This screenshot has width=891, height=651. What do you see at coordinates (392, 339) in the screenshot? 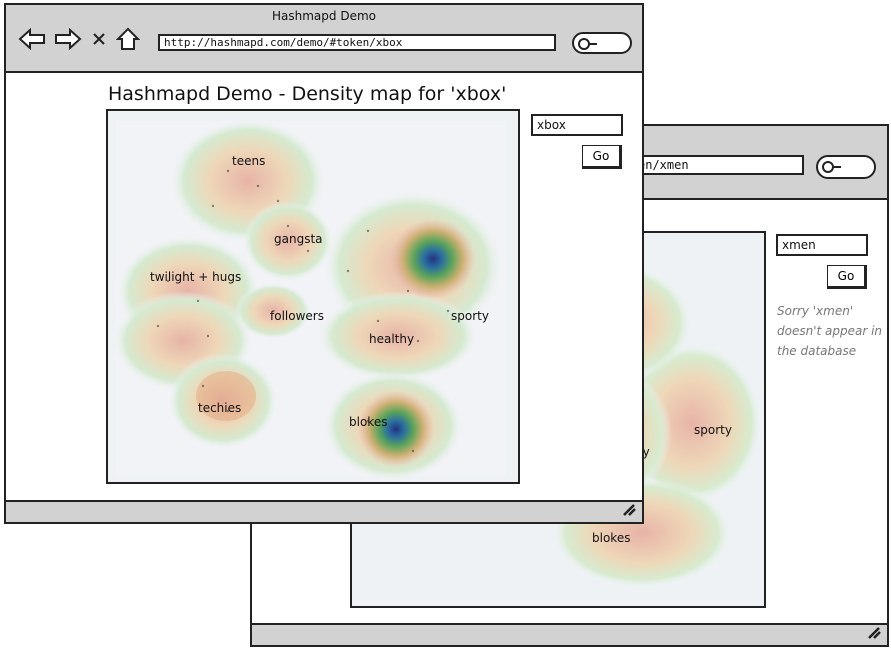
I see `map-label-healthy: healthy` at bounding box center [392, 339].